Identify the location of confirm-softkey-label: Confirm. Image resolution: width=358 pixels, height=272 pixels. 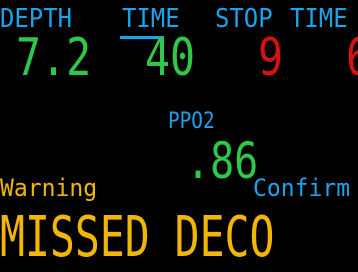
(301, 188).